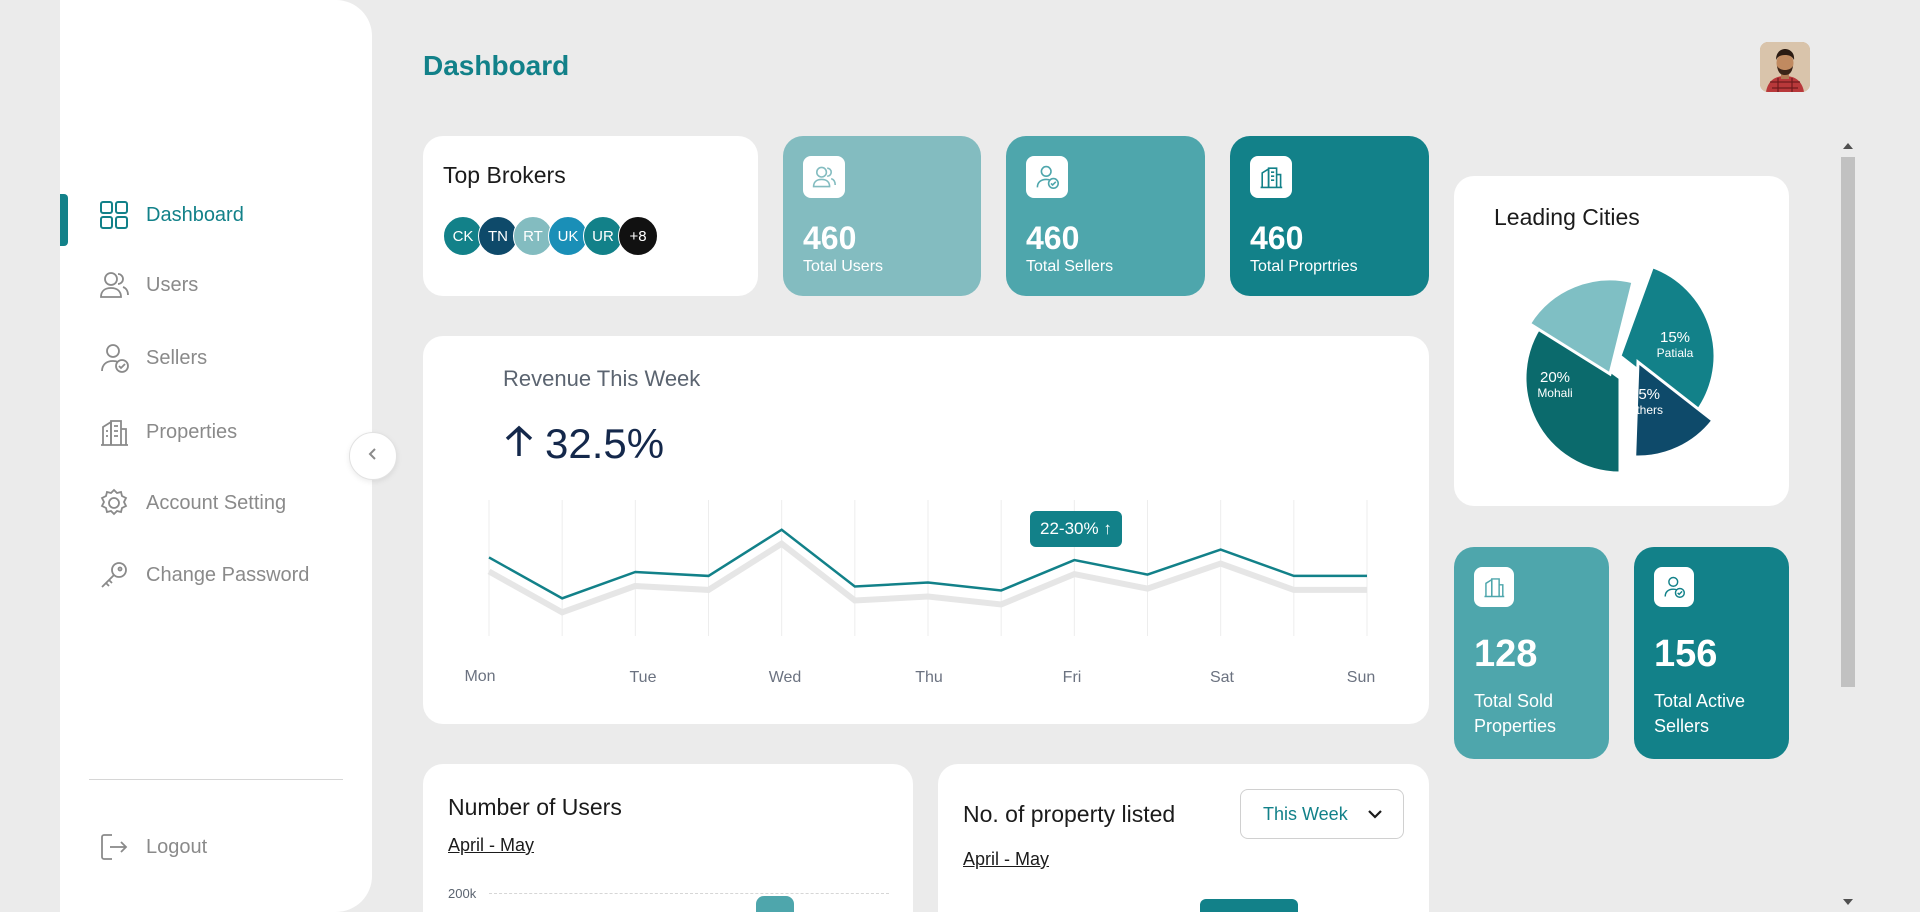 Image resolution: width=1920 pixels, height=912 pixels. Describe the element at coordinates (535, 807) in the screenshot. I see `users-chart-title: Number of Users` at that location.